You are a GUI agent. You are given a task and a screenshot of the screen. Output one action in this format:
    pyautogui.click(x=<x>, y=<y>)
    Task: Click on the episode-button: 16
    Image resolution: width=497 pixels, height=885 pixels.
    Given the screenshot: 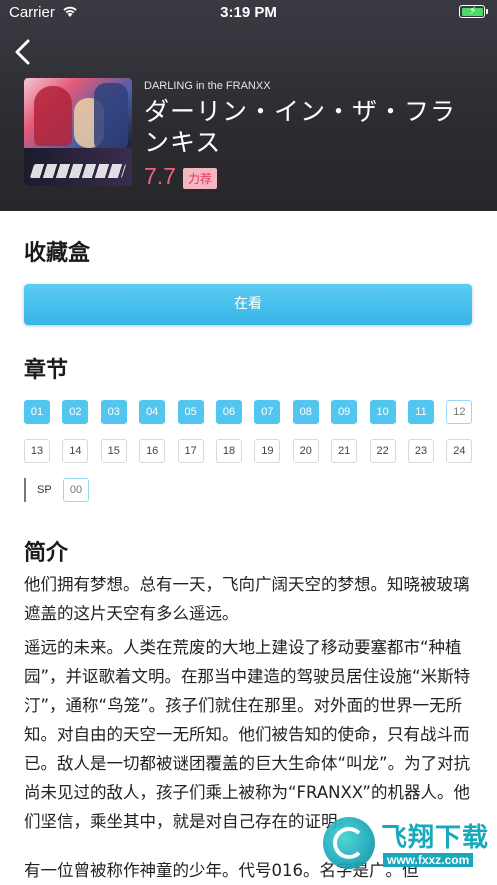 What is the action you would take?
    pyautogui.click(x=152, y=451)
    